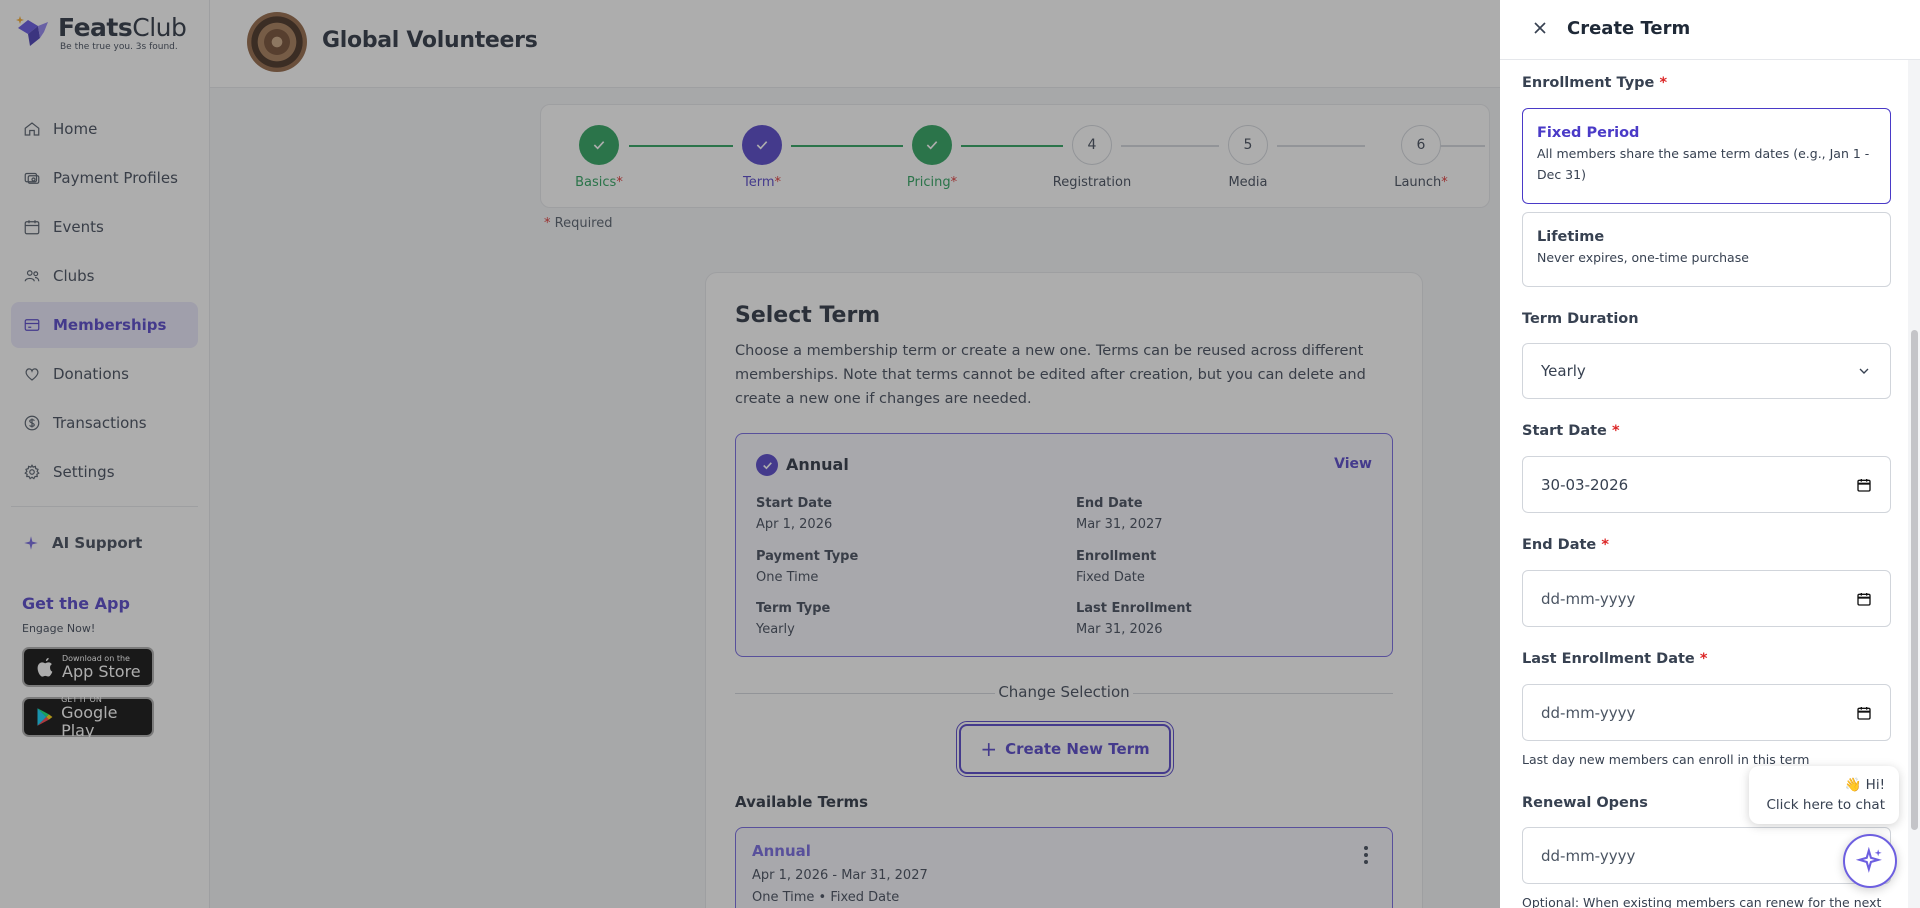  Describe the element at coordinates (1706, 371) in the screenshot. I see `term-duration-select: Yearly` at that location.